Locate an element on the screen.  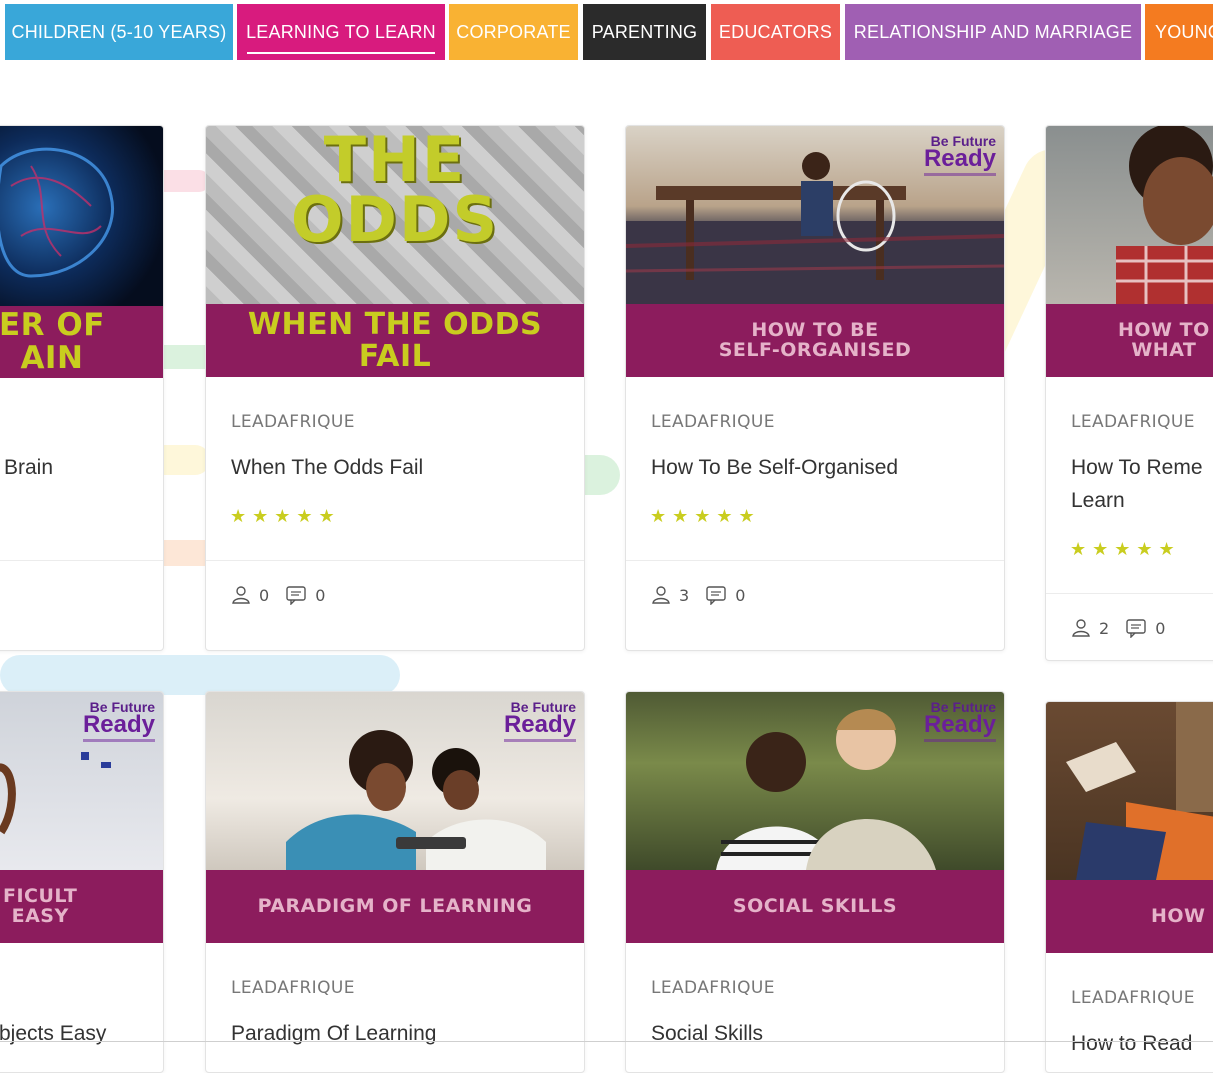
course-title-band: HOW is located at coordinates (1129, 916).